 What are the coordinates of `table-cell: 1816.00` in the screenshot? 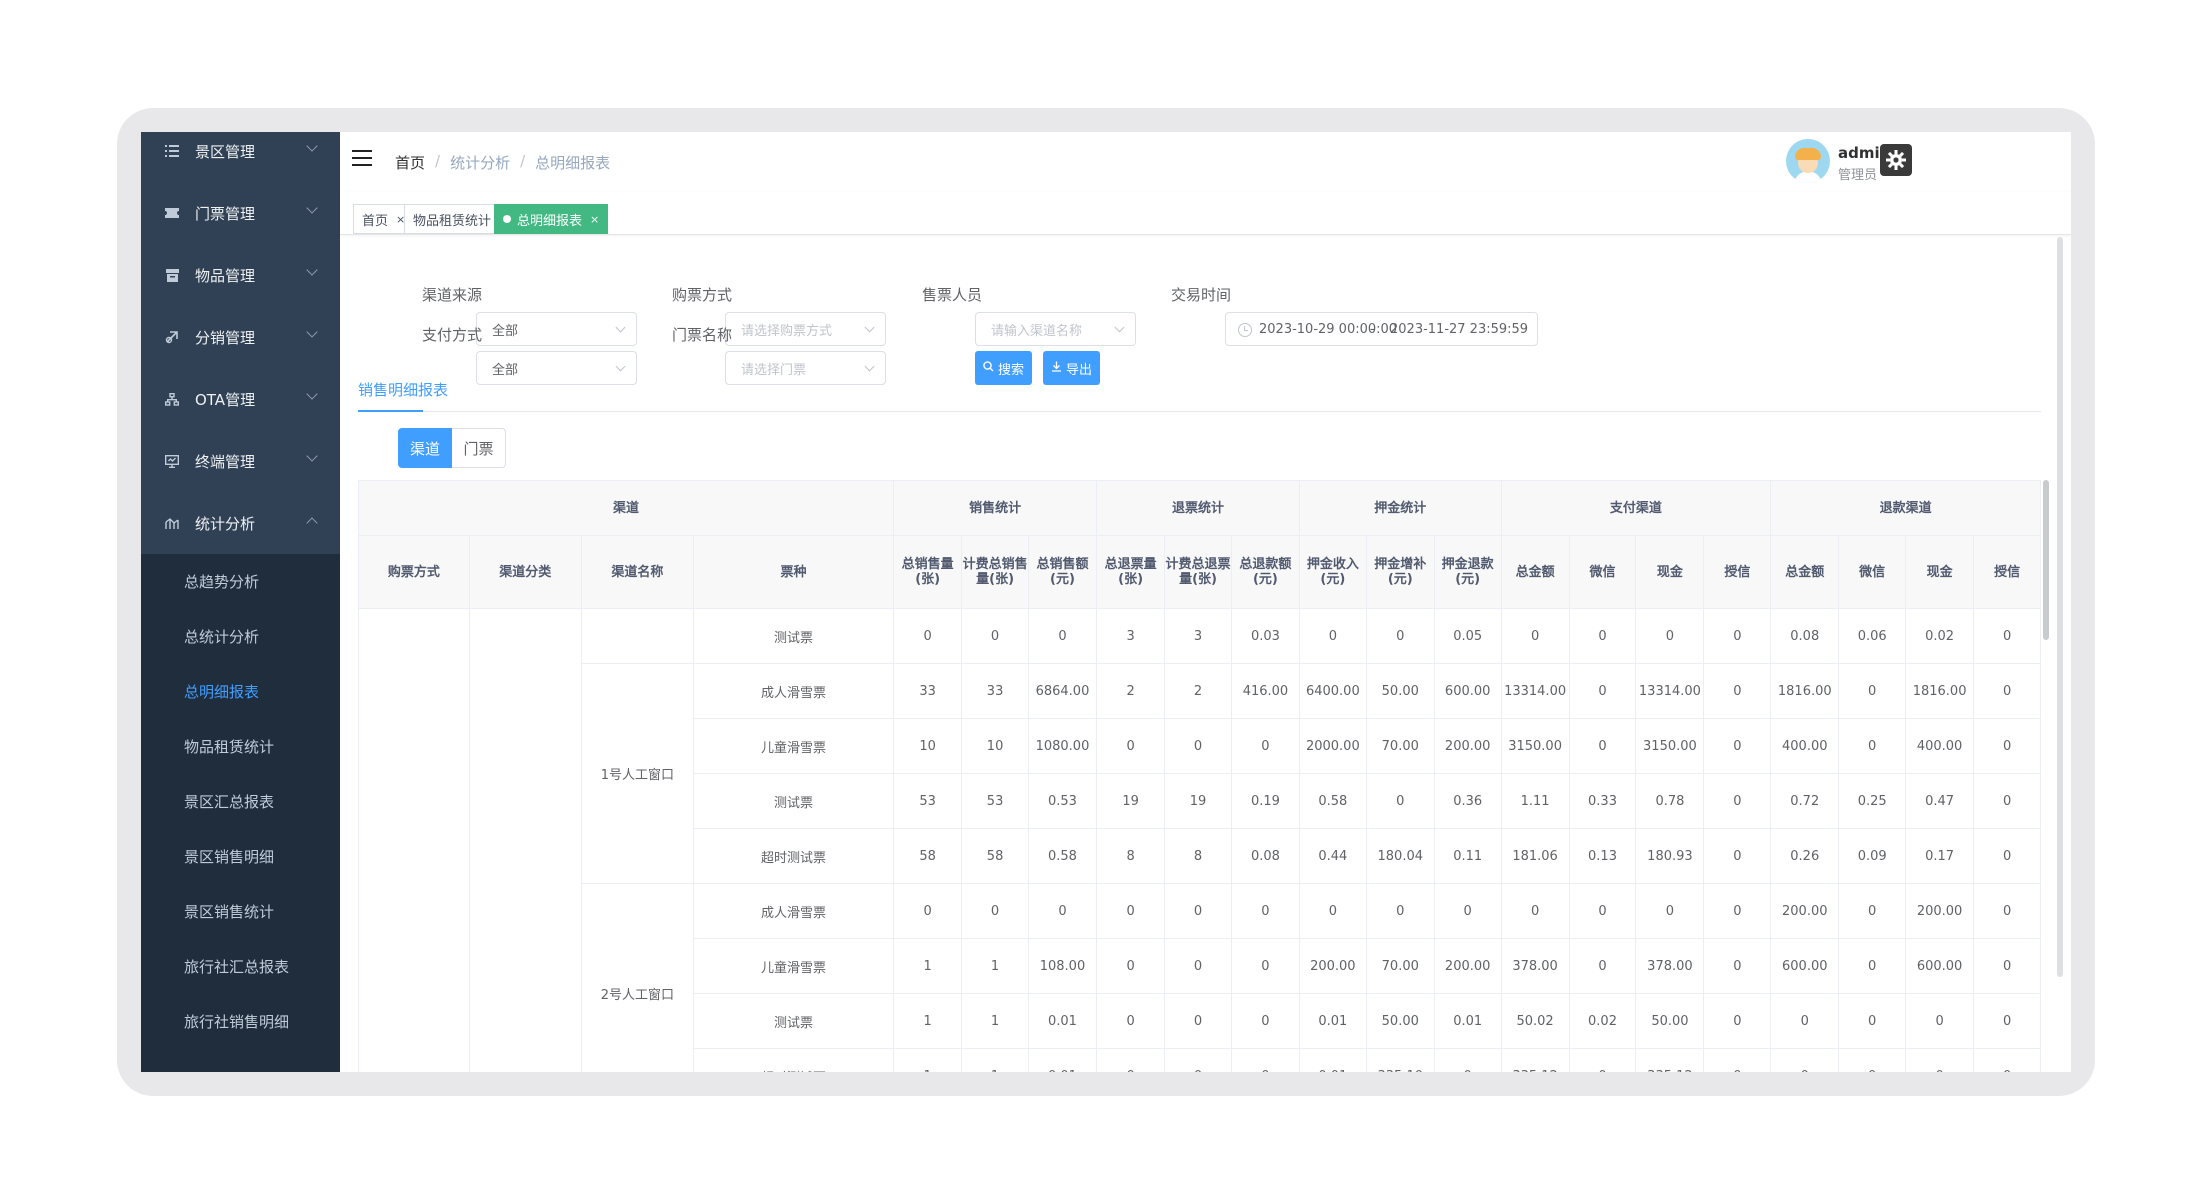 It's located at (1940, 691).